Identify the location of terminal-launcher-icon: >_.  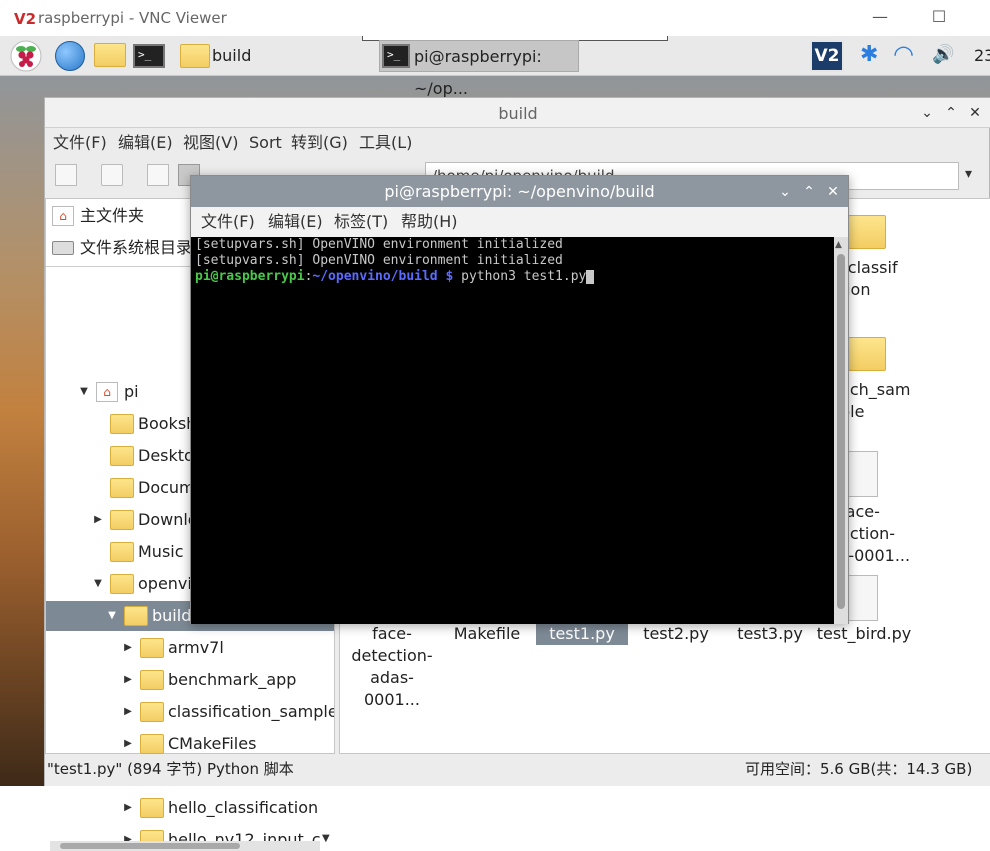
(149, 56).